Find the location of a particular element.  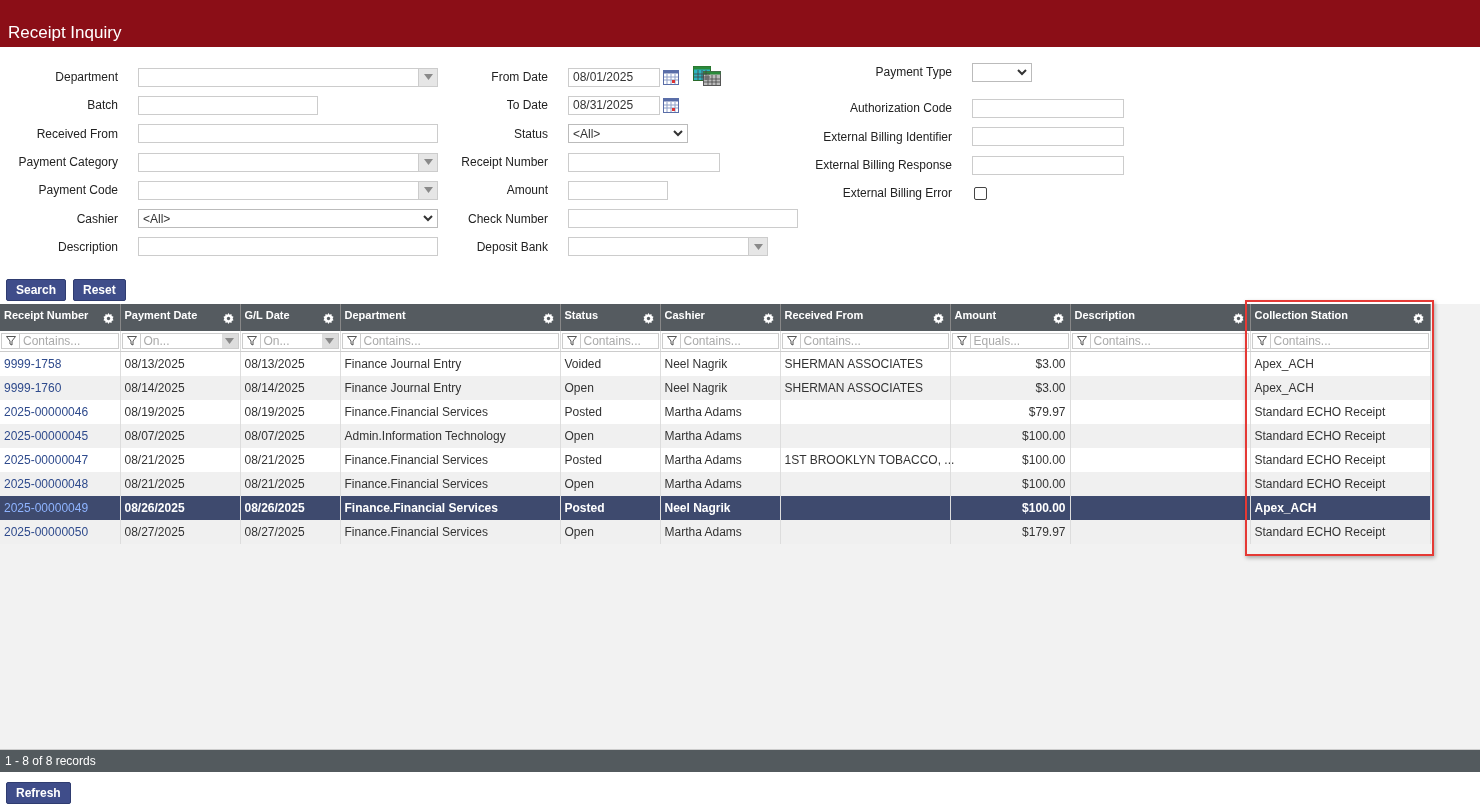

date-field: 08/31/2025 is located at coordinates (614, 105).